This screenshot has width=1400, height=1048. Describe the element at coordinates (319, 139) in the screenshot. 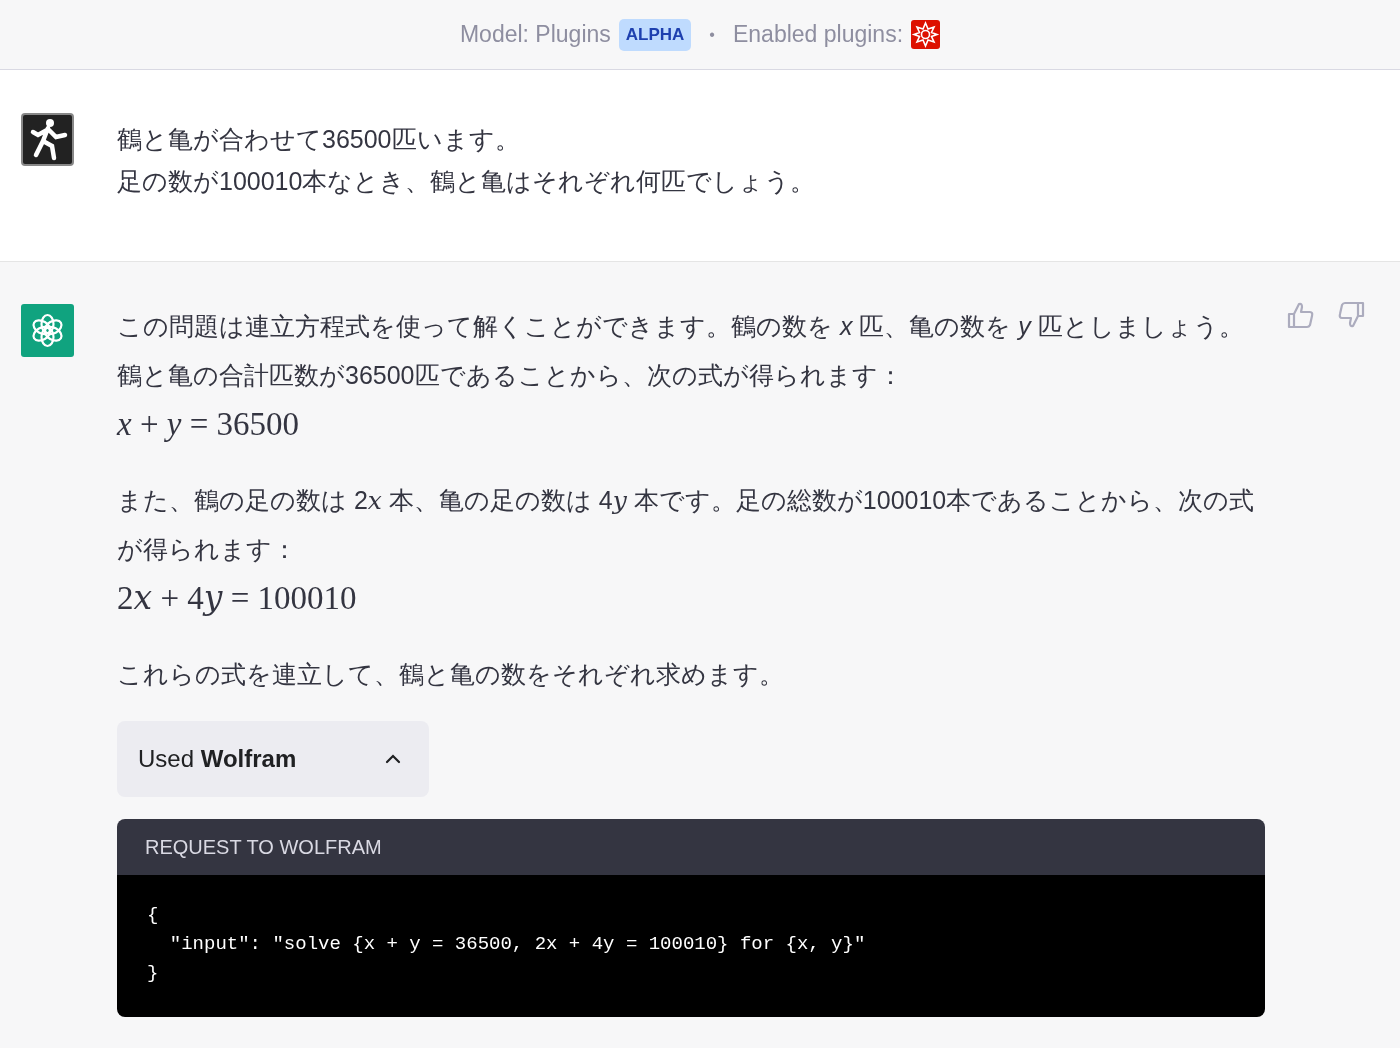

I see `user-message-line: 鶴と亀が合わせて36500匹います。` at that location.